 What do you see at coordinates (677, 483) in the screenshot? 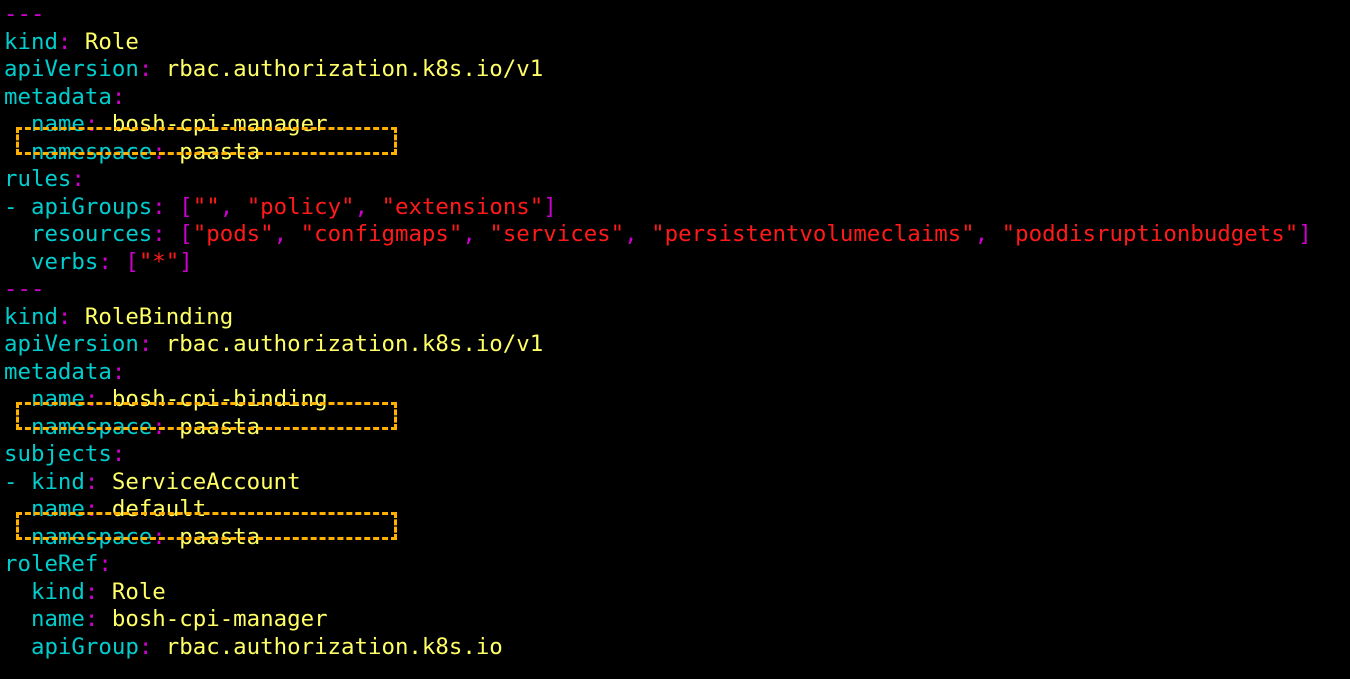
I see `code-line: - kind: ServiceAccount` at bounding box center [677, 483].